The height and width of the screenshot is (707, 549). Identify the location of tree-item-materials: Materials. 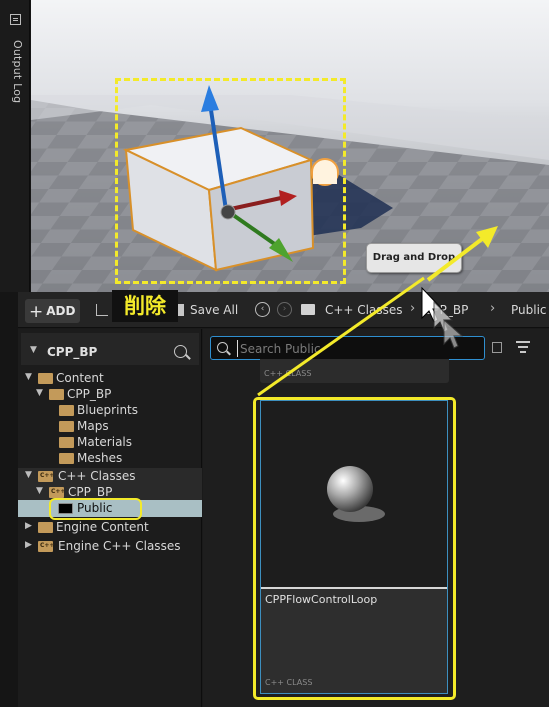
(110, 442).